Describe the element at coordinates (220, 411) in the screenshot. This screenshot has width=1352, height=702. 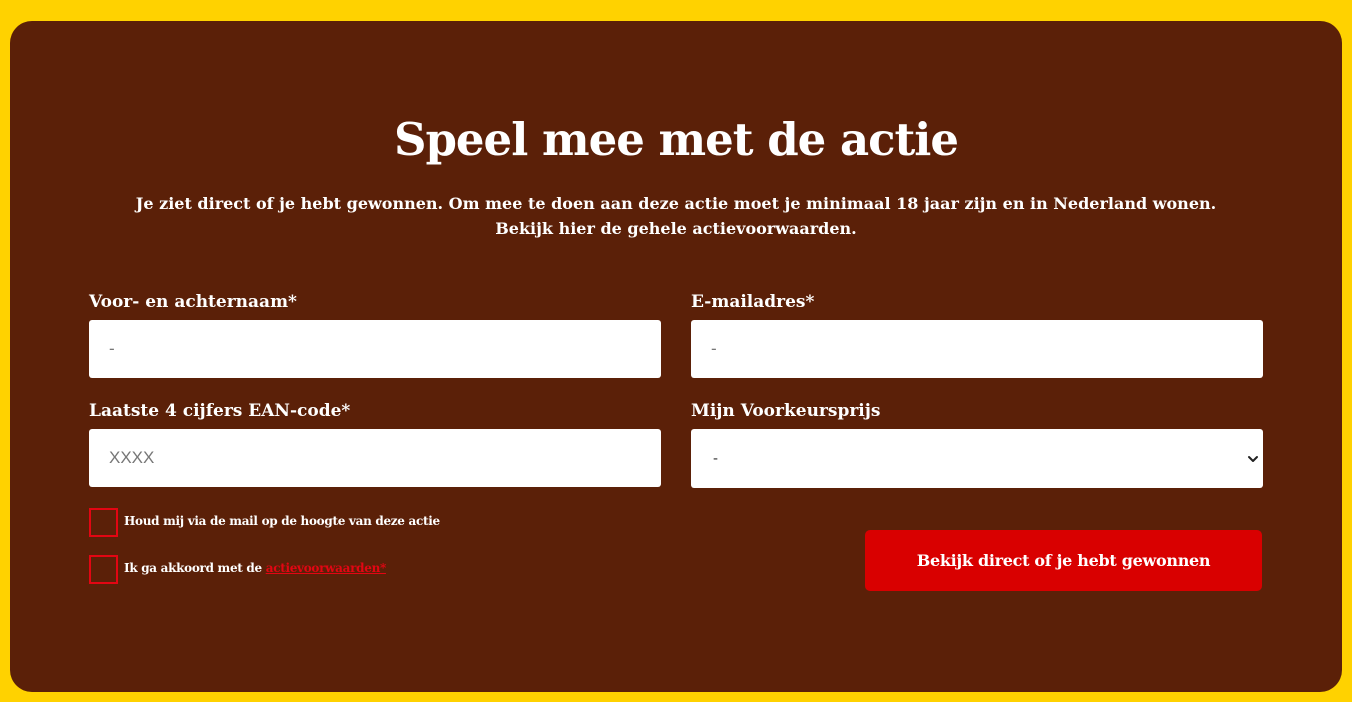
I see `ean-field-label: Laatste 4 cijfers EAN-code*` at that location.